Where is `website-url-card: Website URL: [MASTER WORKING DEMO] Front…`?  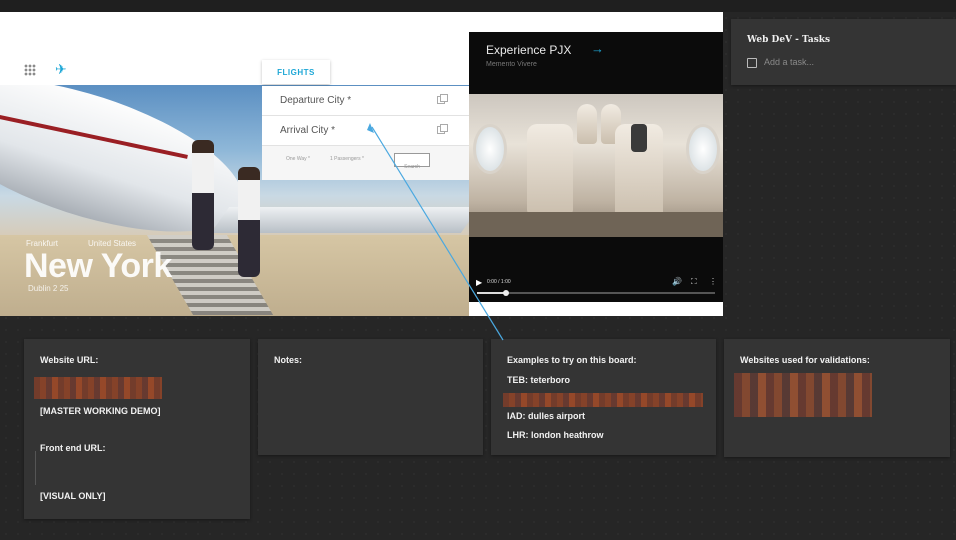 website-url-card: Website URL: [MASTER WORKING DEMO] Front… is located at coordinates (137, 429).